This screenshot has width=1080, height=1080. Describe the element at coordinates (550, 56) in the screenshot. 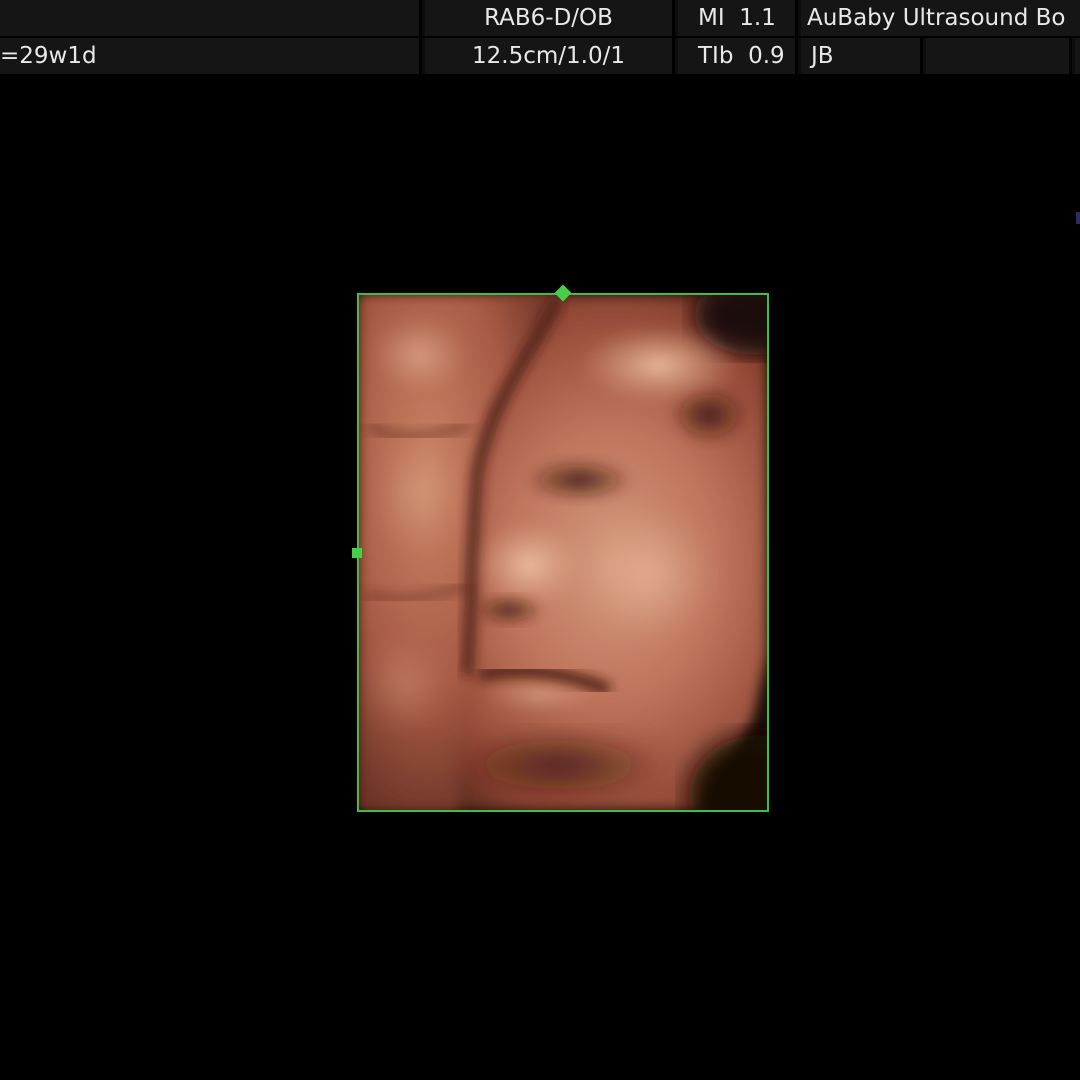

I see `depth-settings: 12.5cm/1.0/1` at that location.